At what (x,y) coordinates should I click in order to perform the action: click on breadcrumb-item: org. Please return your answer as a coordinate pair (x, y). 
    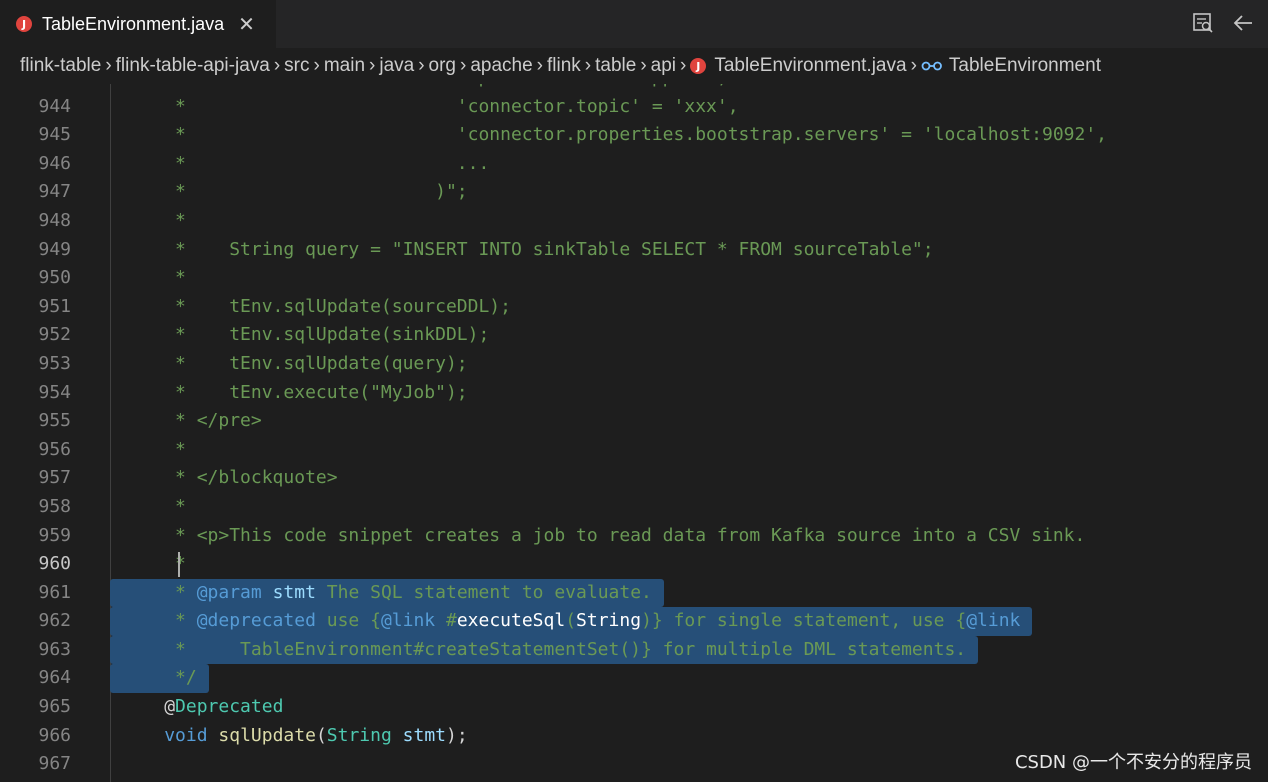
    Looking at the image, I should click on (442, 66).